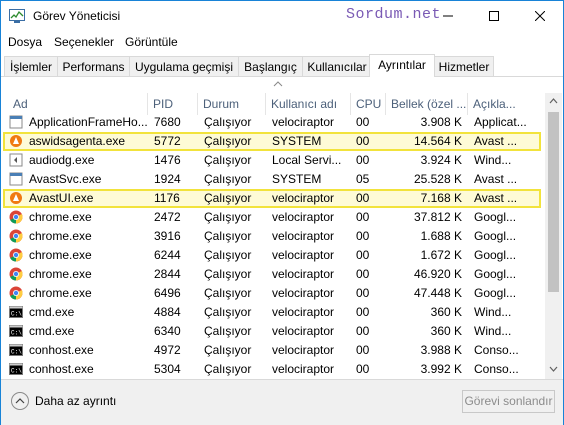 This screenshot has width=564, height=425. I want to click on cell-pid: 5304, so click(167, 369).